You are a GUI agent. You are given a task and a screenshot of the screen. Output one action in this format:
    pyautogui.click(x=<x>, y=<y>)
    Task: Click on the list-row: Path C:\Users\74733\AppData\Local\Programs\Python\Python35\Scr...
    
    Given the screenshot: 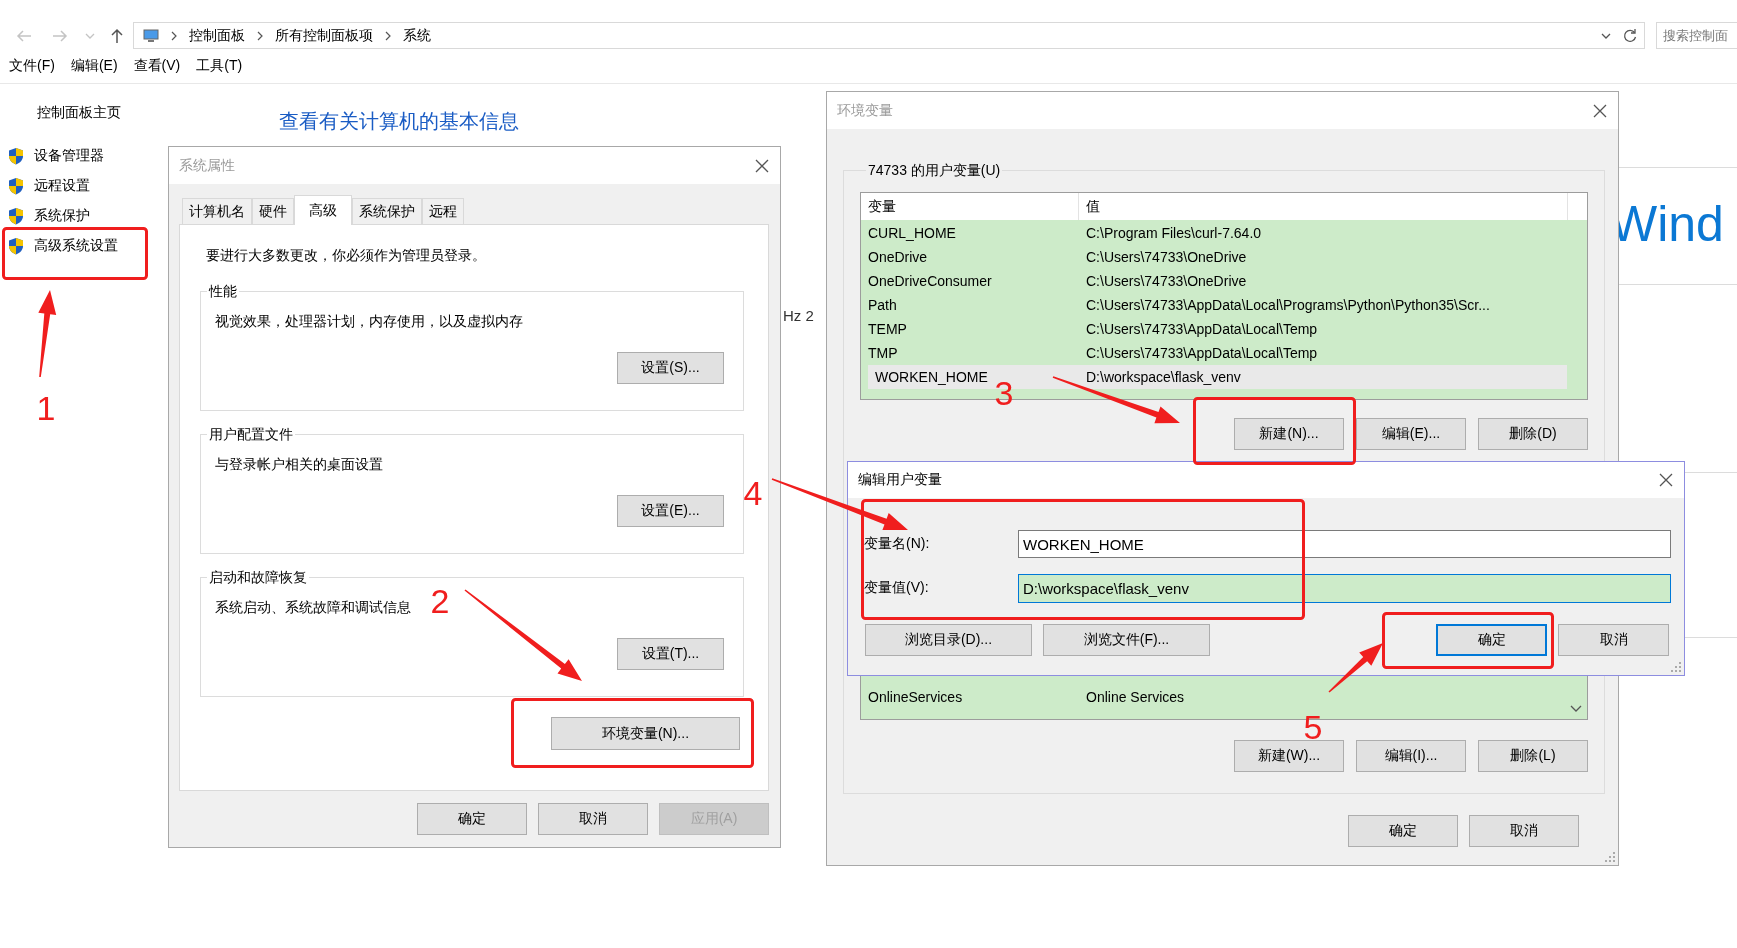 What is the action you would take?
    pyautogui.click(x=1214, y=305)
    